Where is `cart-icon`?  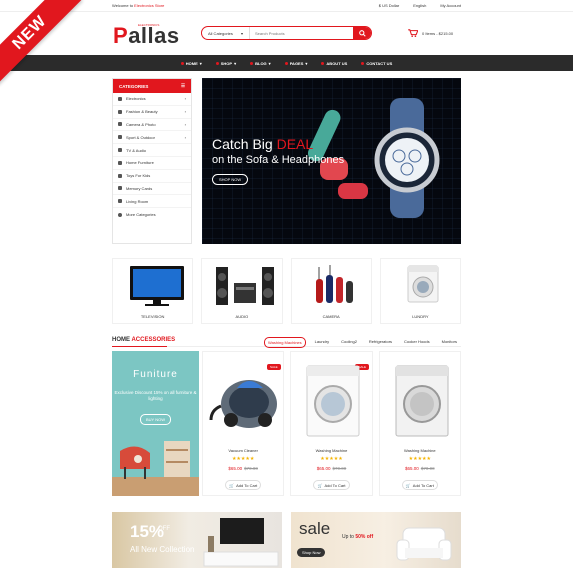 cart-icon is located at coordinates (413, 33).